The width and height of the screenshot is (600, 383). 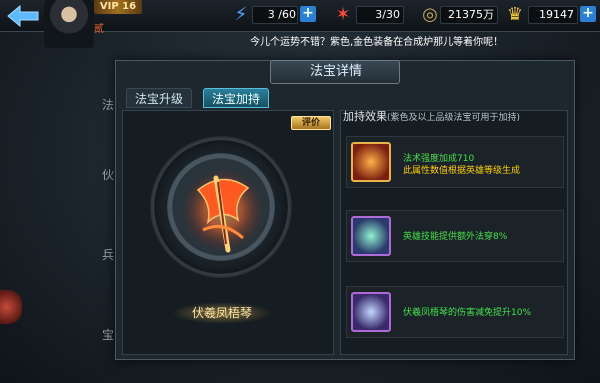 I want to click on lightning-icon: ⚡, so click(x=241, y=14).